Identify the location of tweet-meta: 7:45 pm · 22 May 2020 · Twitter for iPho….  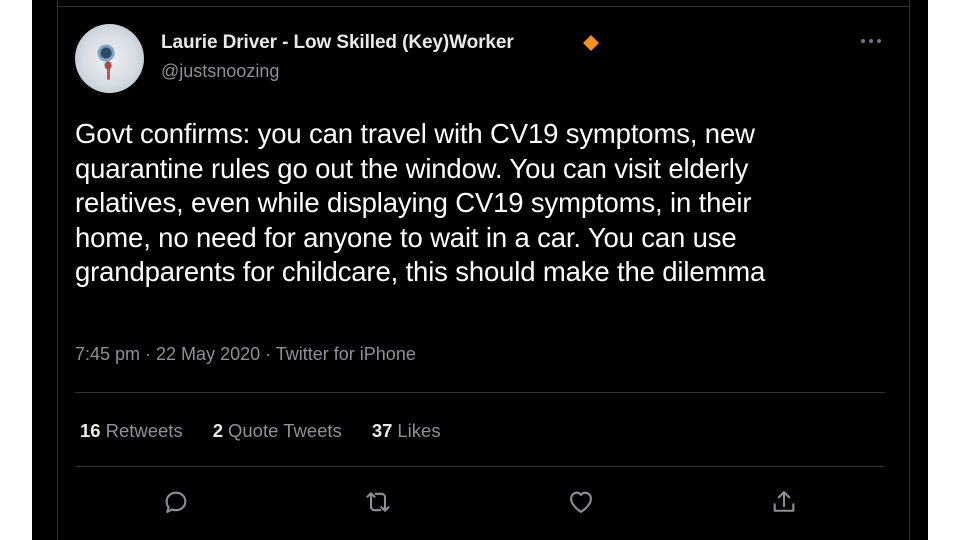
(245, 354).